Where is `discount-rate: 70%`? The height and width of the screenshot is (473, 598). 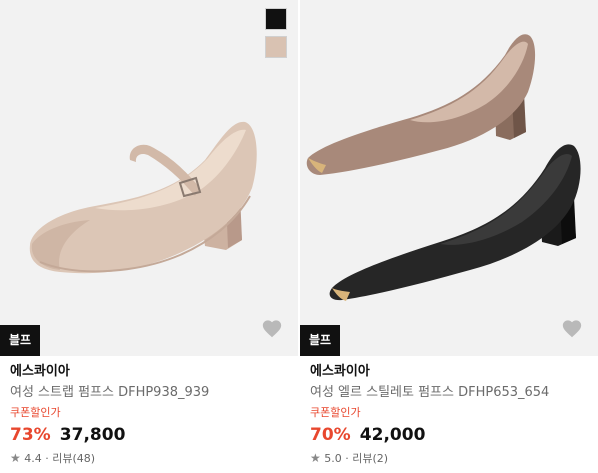
discount-rate: 70% is located at coordinates (330, 435).